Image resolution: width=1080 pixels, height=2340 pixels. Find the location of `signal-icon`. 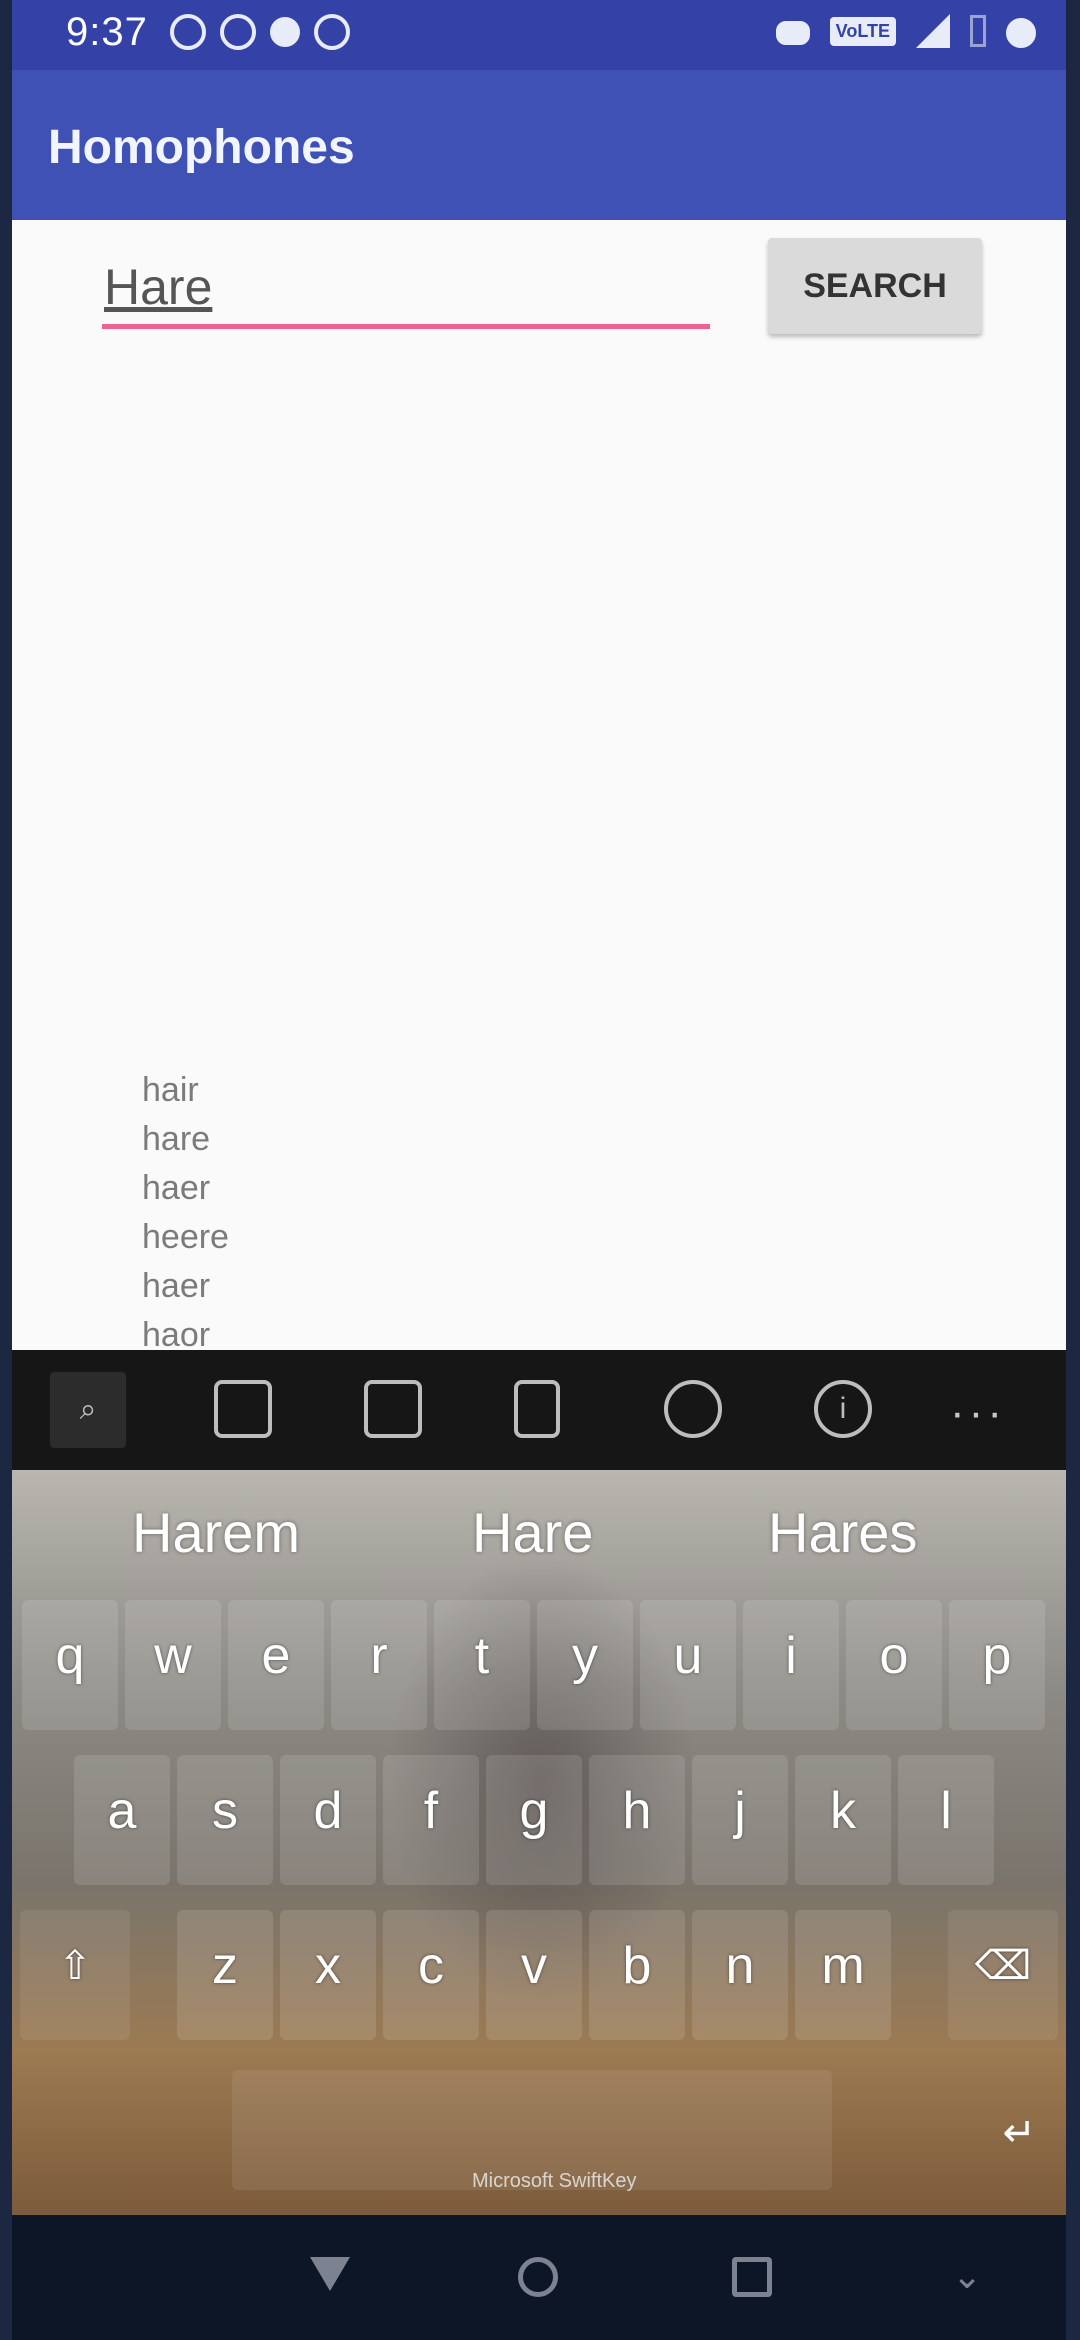

signal-icon is located at coordinates (933, 31).